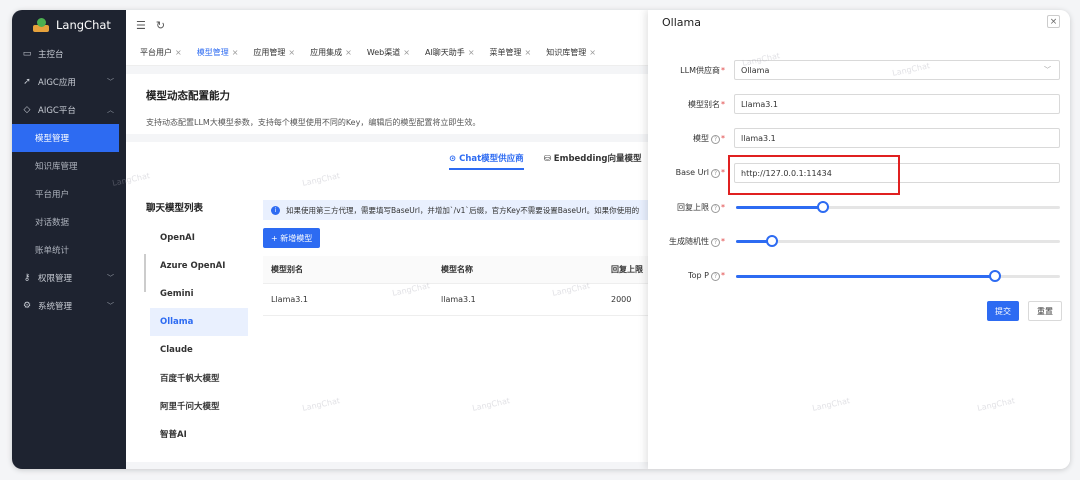  Describe the element at coordinates (897, 70) in the screenshot. I see `provider-select: Ollama ﹀` at that location.